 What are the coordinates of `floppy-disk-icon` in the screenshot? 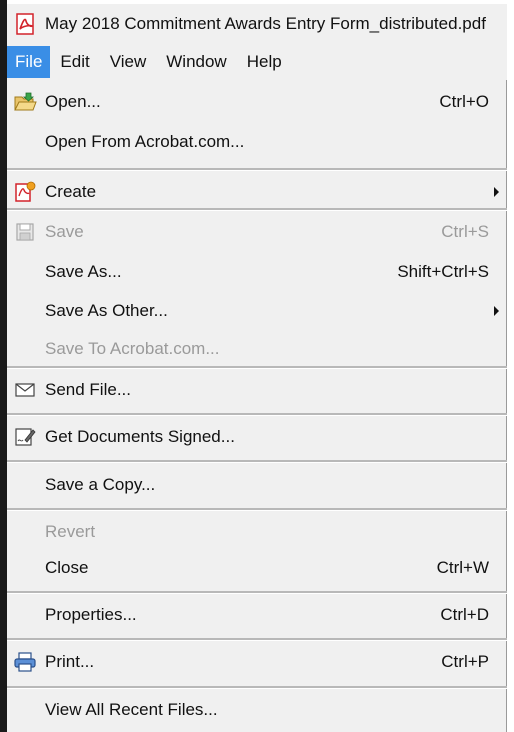 It's located at (25, 232).